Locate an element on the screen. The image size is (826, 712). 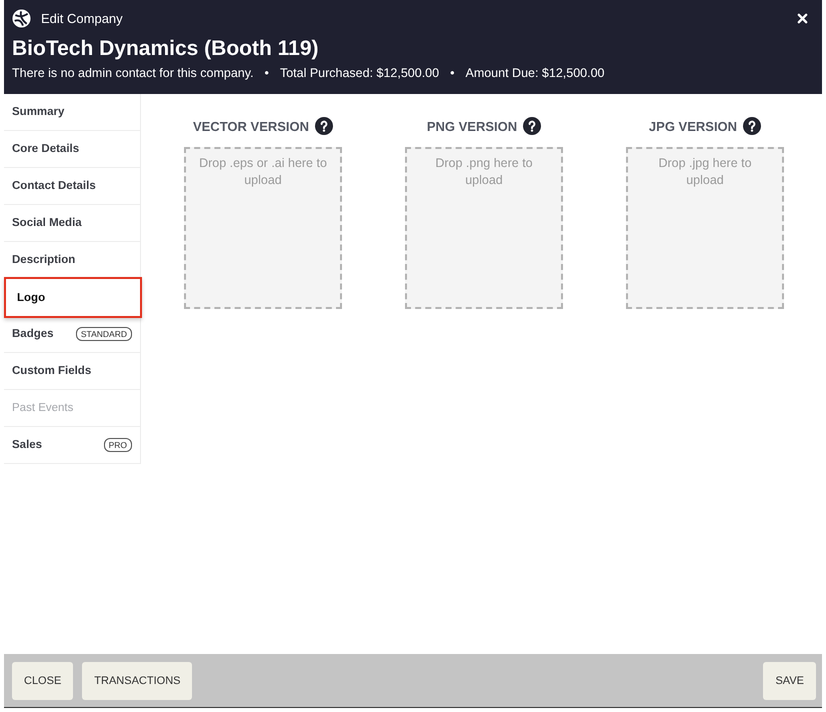
info-text: There is no admin contact for this company. is located at coordinates (133, 73).